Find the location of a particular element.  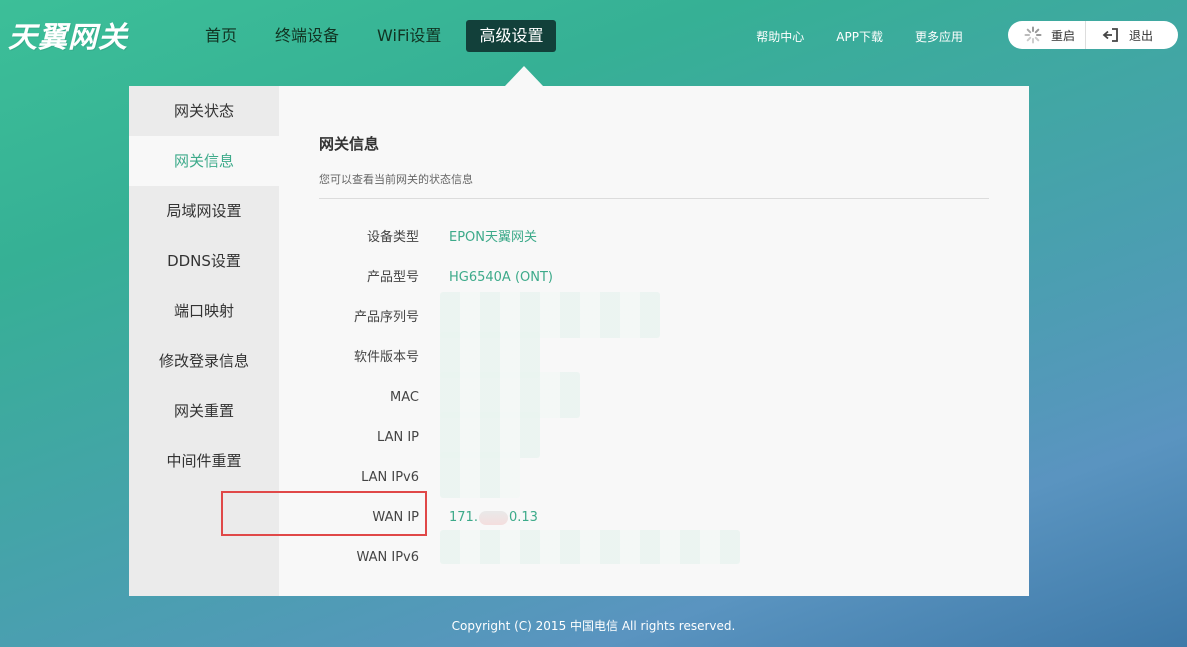

redacted-ip-segment is located at coordinates (493, 517).